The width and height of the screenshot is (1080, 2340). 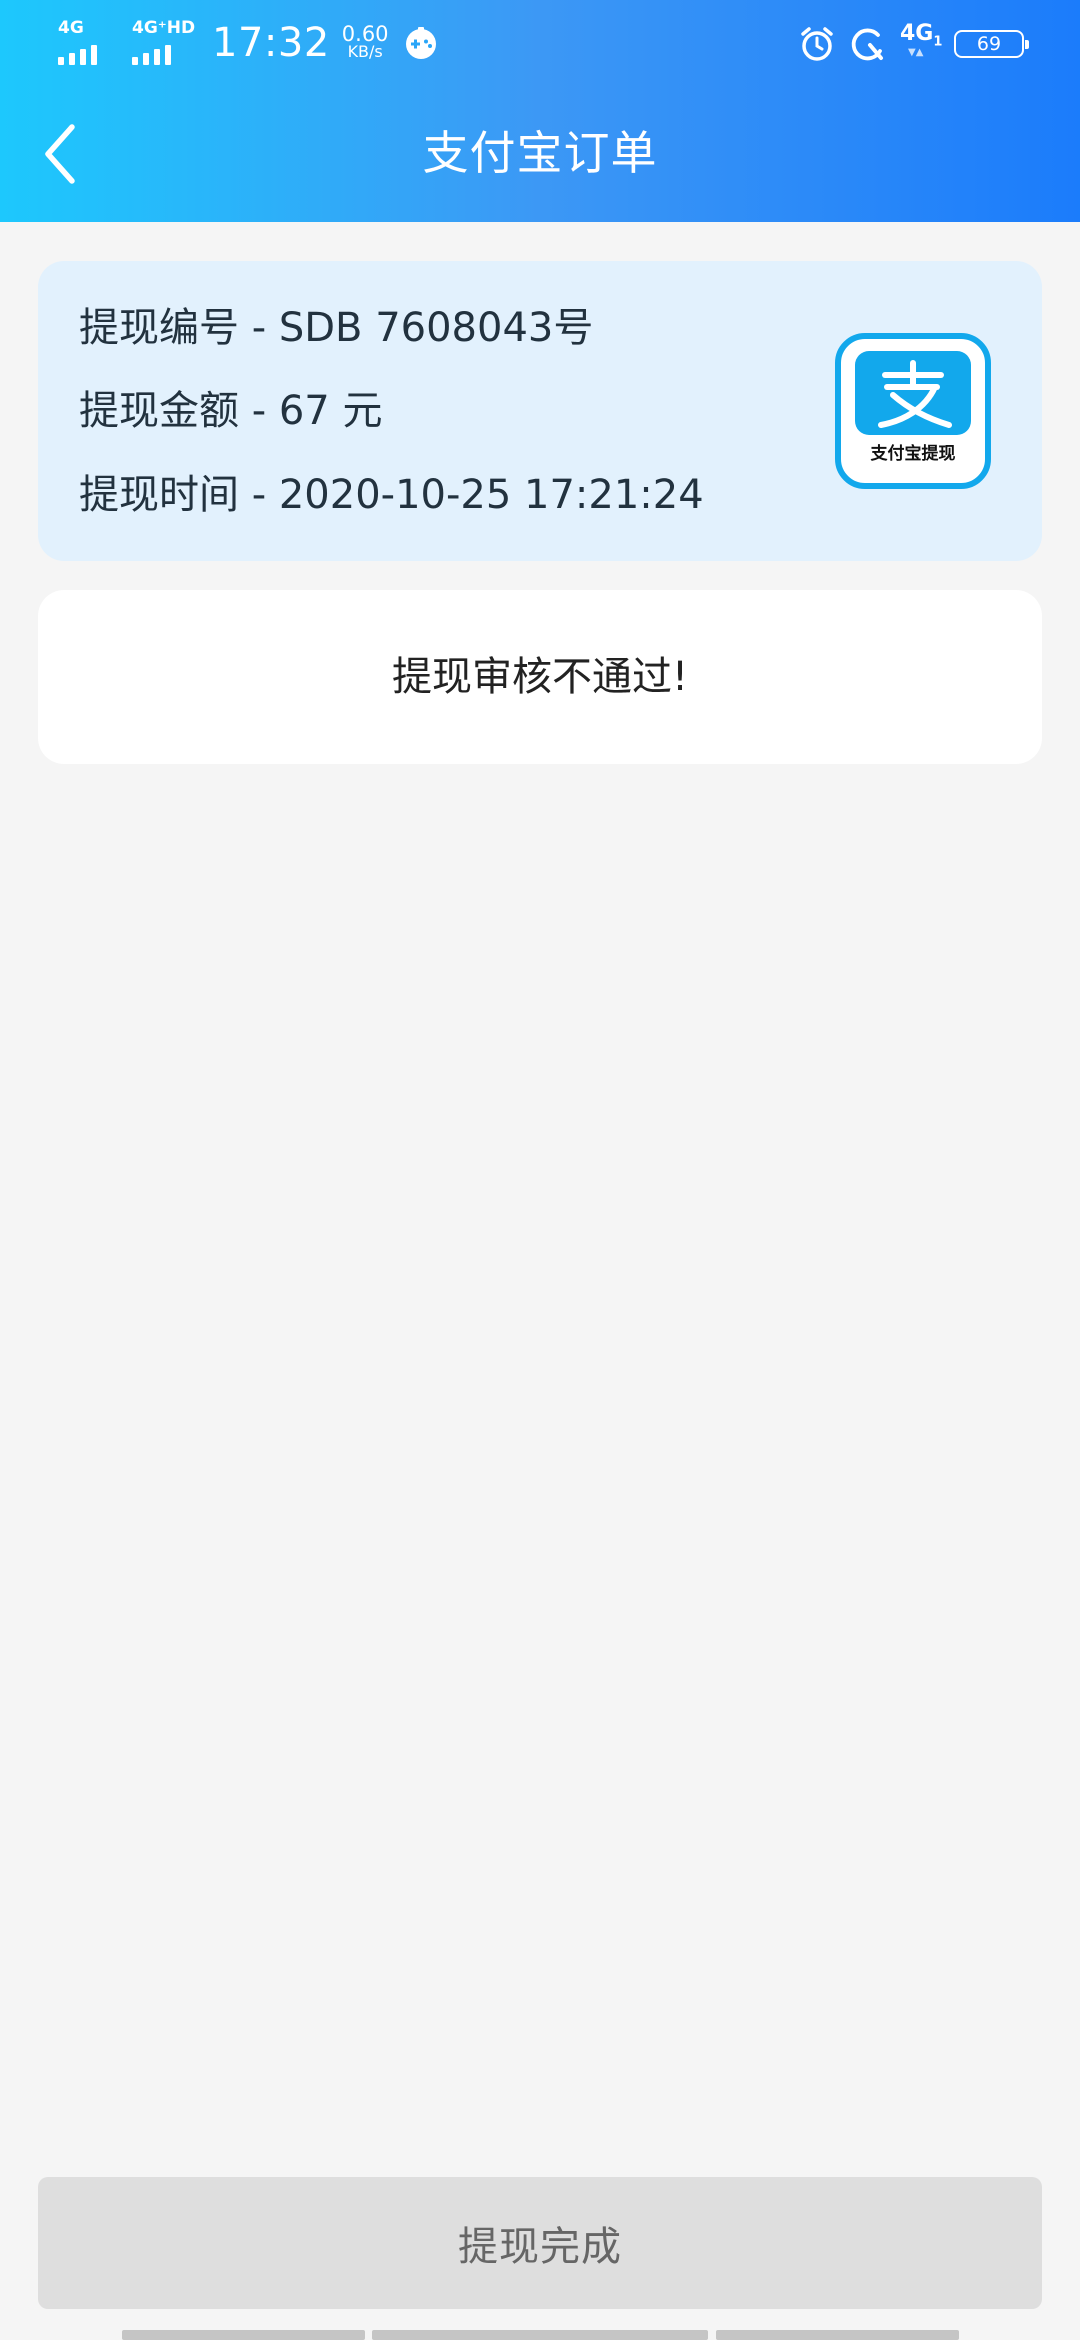 I want to click on network-sim-index: 1, so click(x=938, y=42).